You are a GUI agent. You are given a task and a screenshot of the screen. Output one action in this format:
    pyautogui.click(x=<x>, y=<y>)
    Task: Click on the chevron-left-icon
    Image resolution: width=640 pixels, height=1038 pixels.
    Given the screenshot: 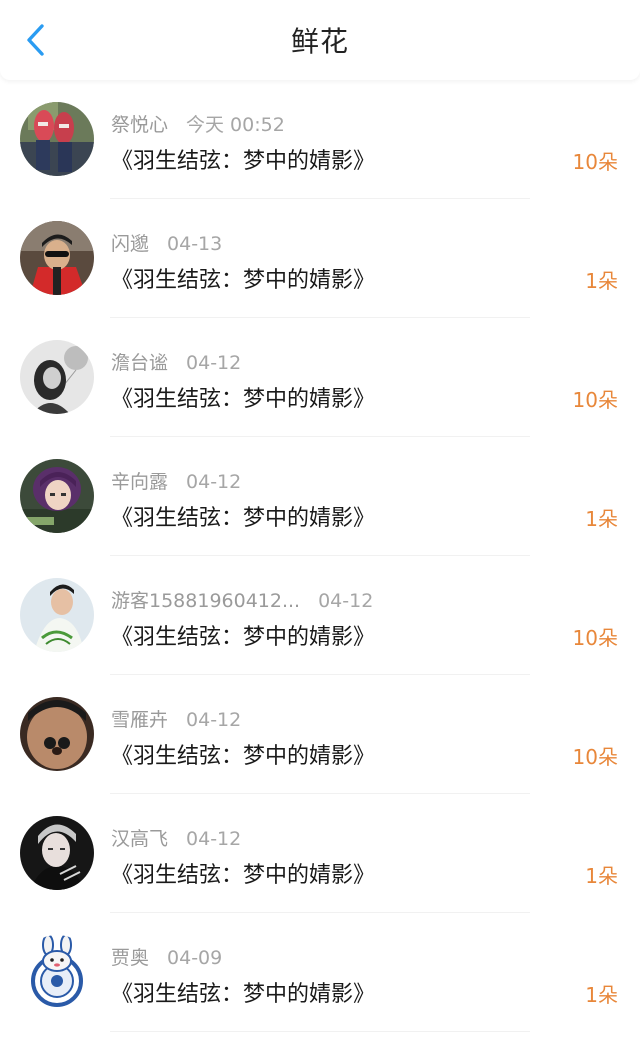 What is the action you would take?
    pyautogui.click(x=35, y=40)
    